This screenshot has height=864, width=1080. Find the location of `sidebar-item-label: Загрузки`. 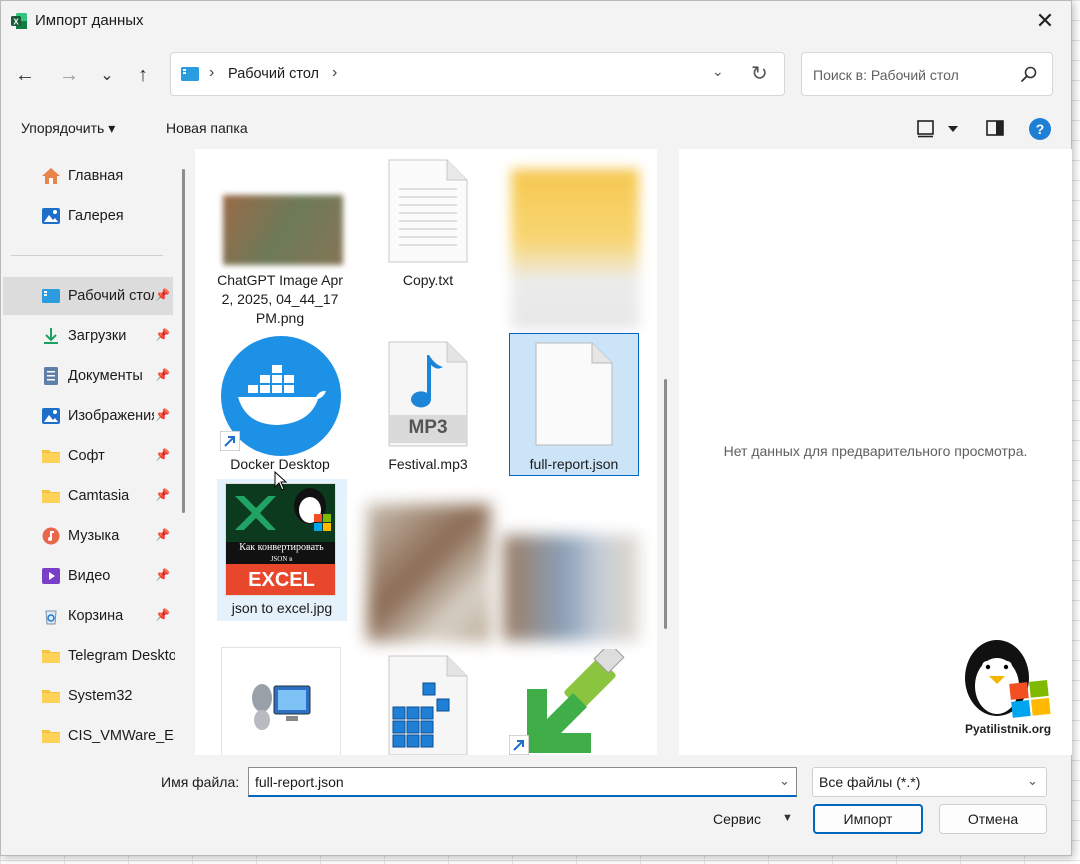

sidebar-item-label: Загрузки is located at coordinates (97, 336).